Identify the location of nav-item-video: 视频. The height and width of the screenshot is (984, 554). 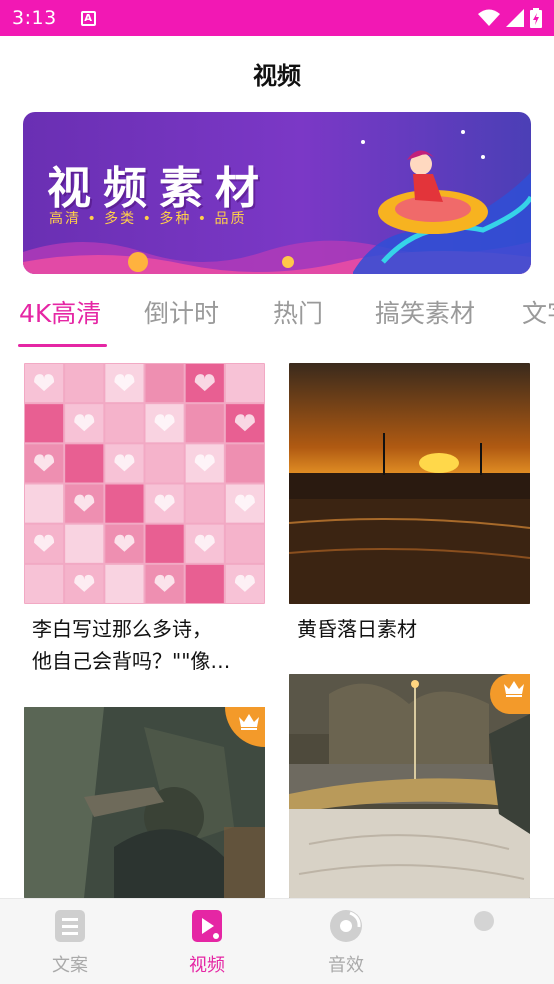
(207, 943).